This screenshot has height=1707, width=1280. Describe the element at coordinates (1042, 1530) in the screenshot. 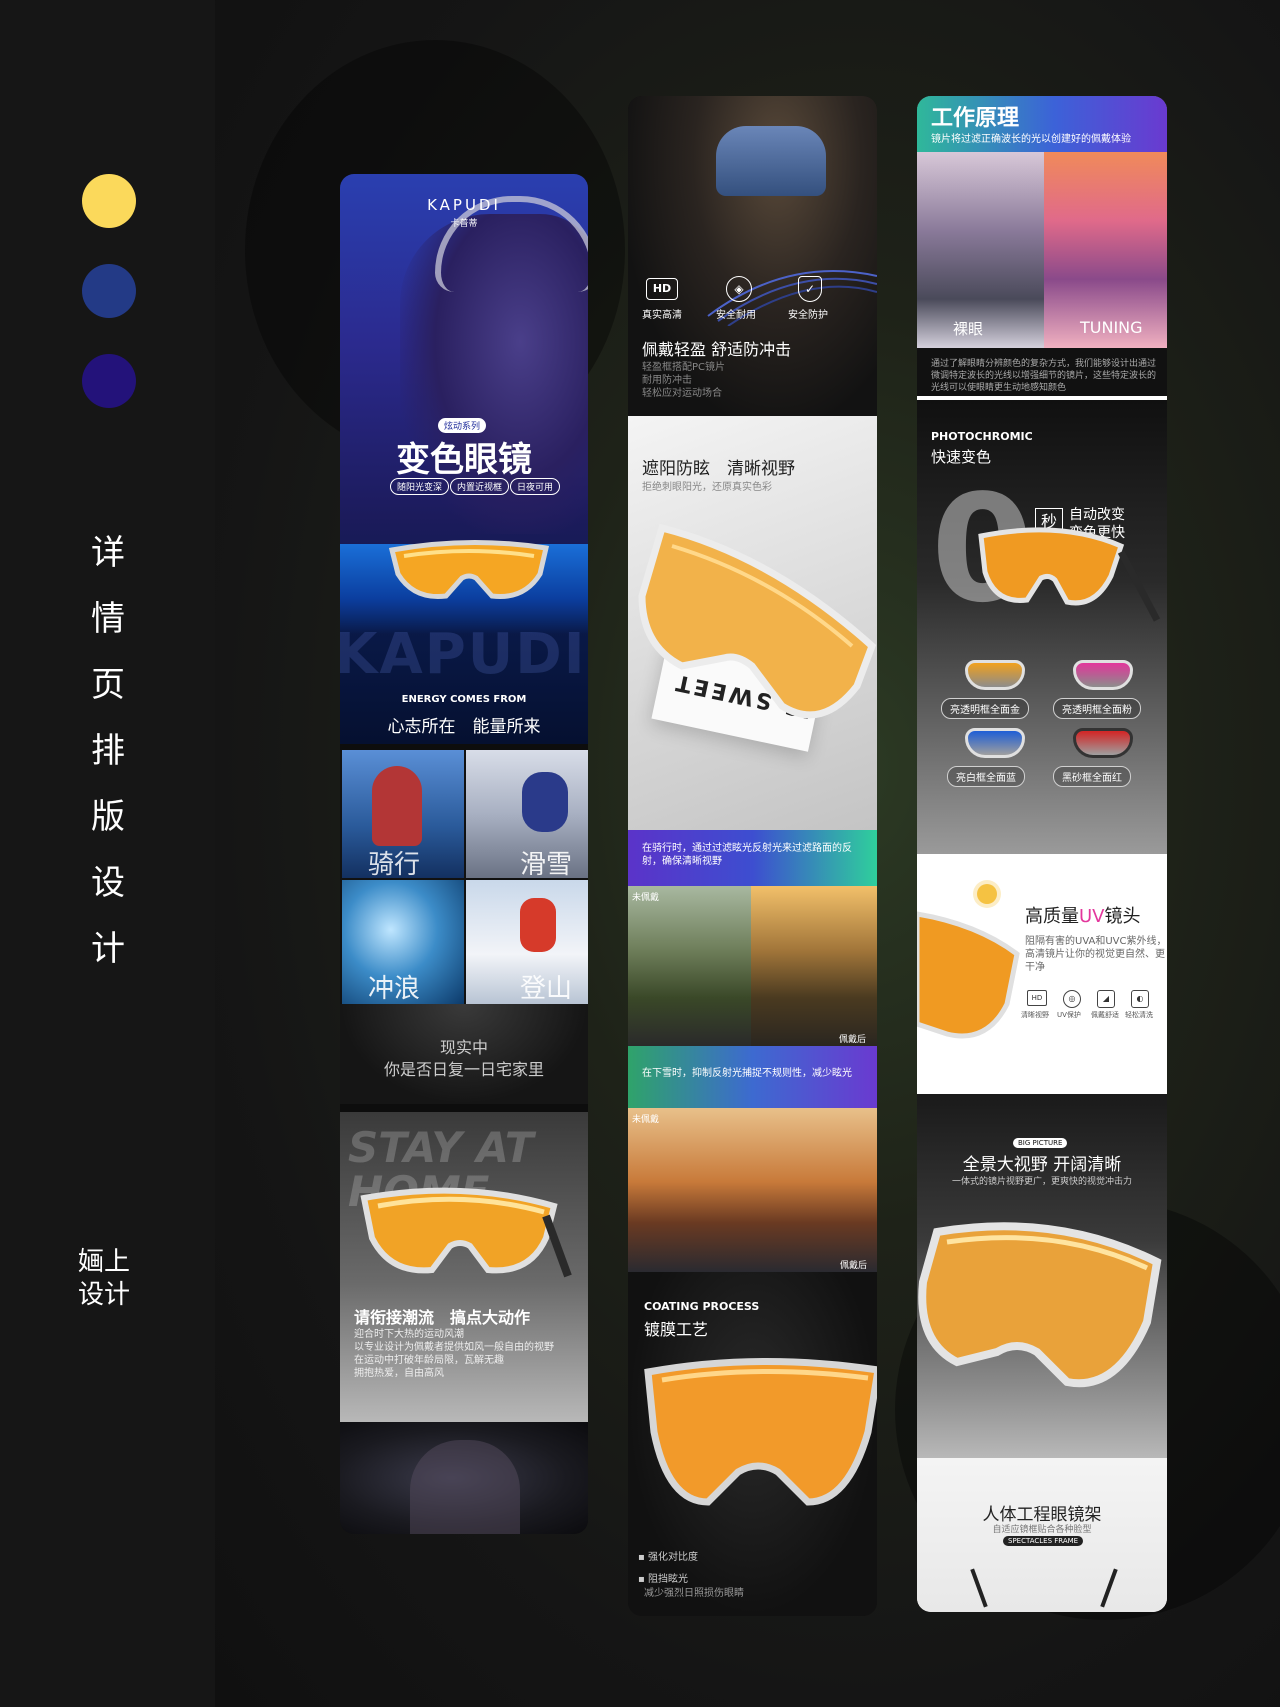

I see `ergo-subtitle: 自适应镜框贴合各种脸型` at that location.